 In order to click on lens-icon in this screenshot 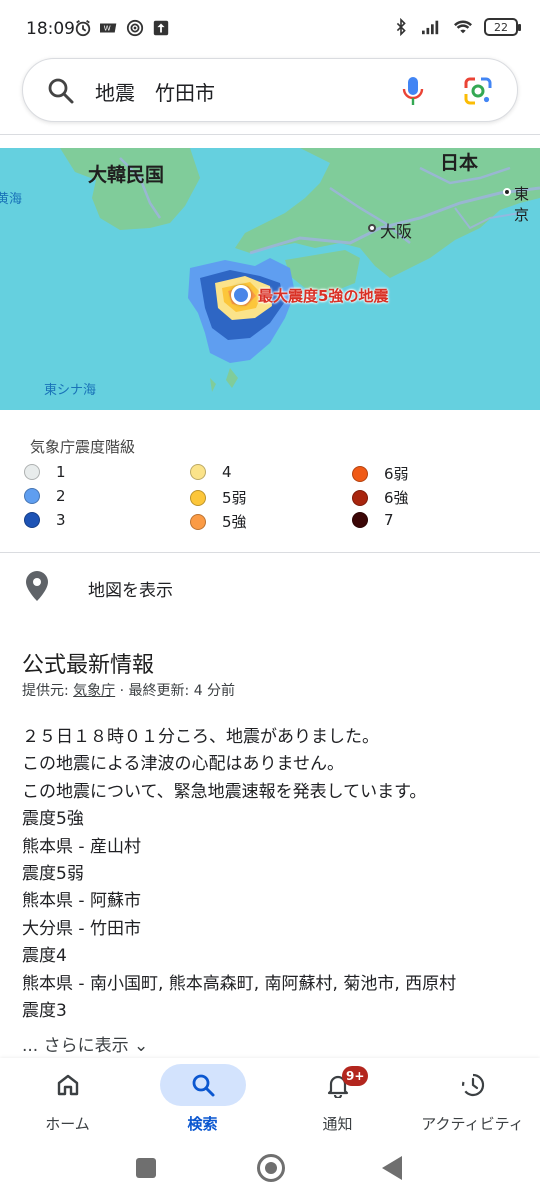, I will do `click(478, 91)`.